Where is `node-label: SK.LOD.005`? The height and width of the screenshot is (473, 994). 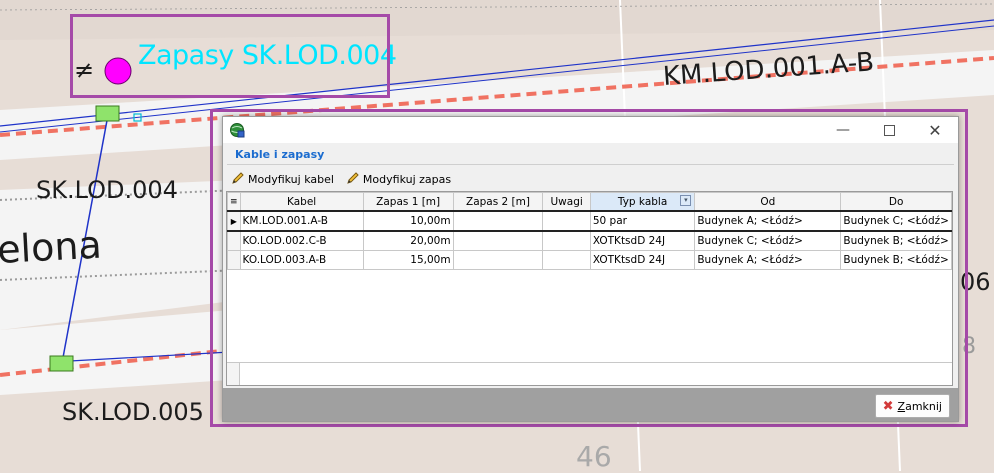
node-label: SK.LOD.005 is located at coordinates (133, 412).